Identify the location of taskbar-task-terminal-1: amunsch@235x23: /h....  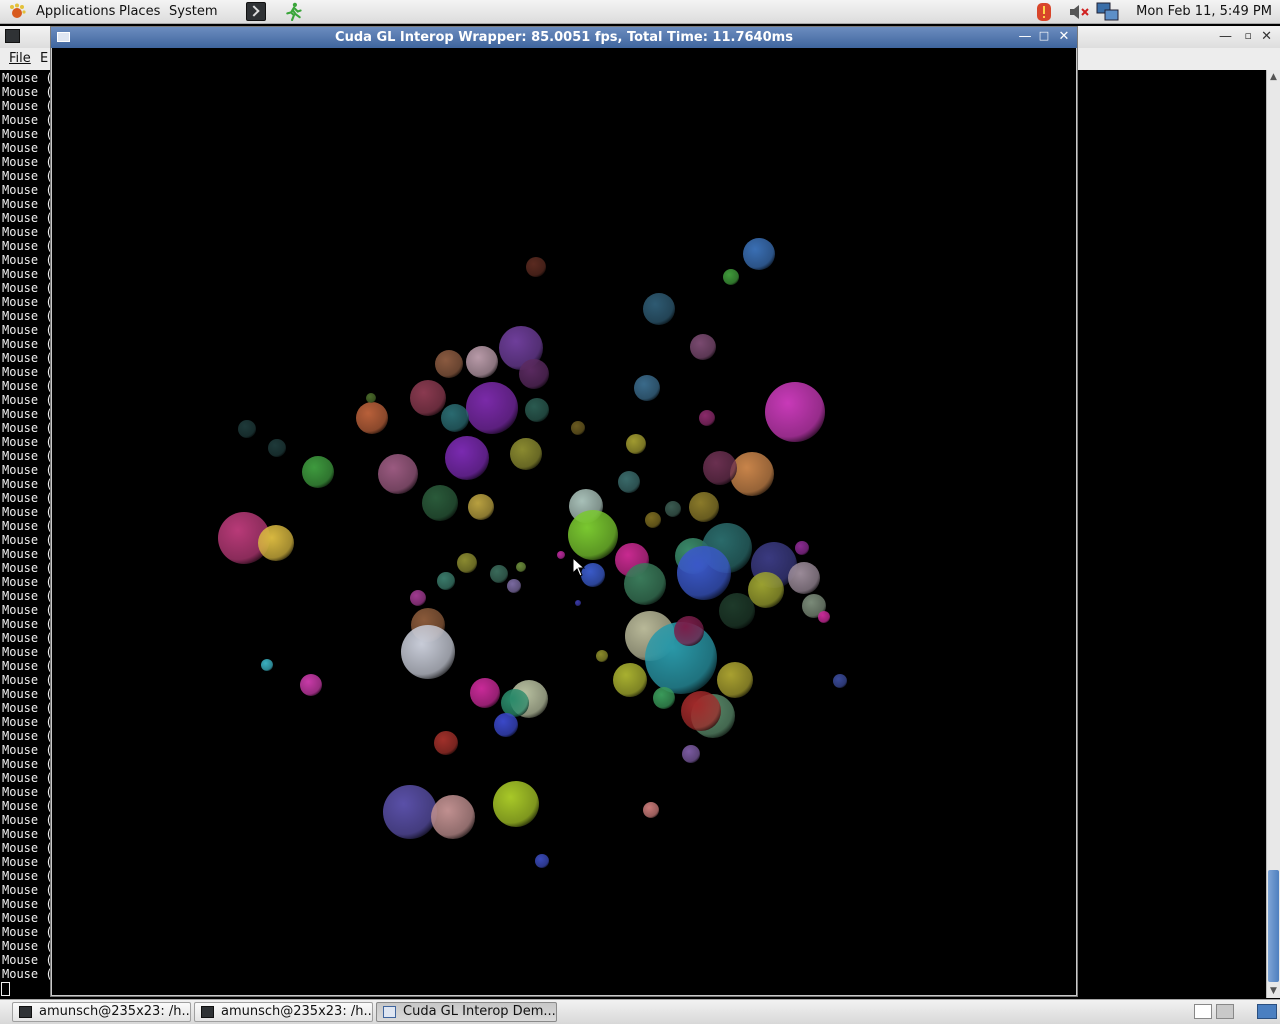
(101, 1012).